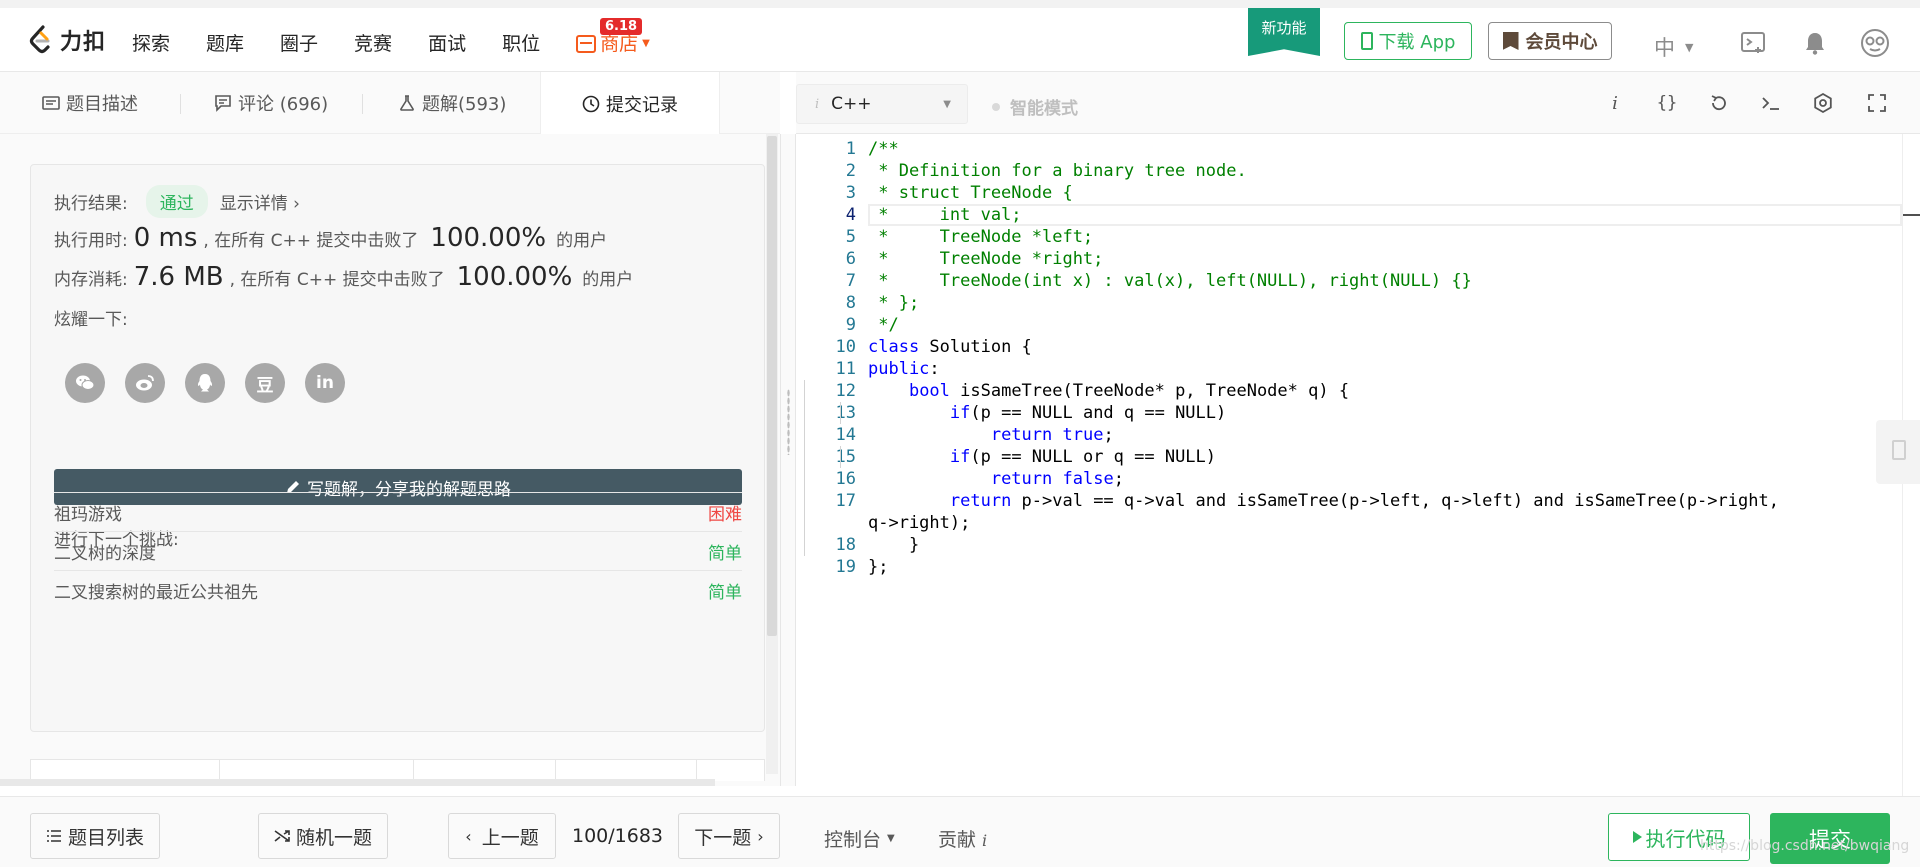  Describe the element at coordinates (850, 215) in the screenshot. I see `line-number: 4` at that location.